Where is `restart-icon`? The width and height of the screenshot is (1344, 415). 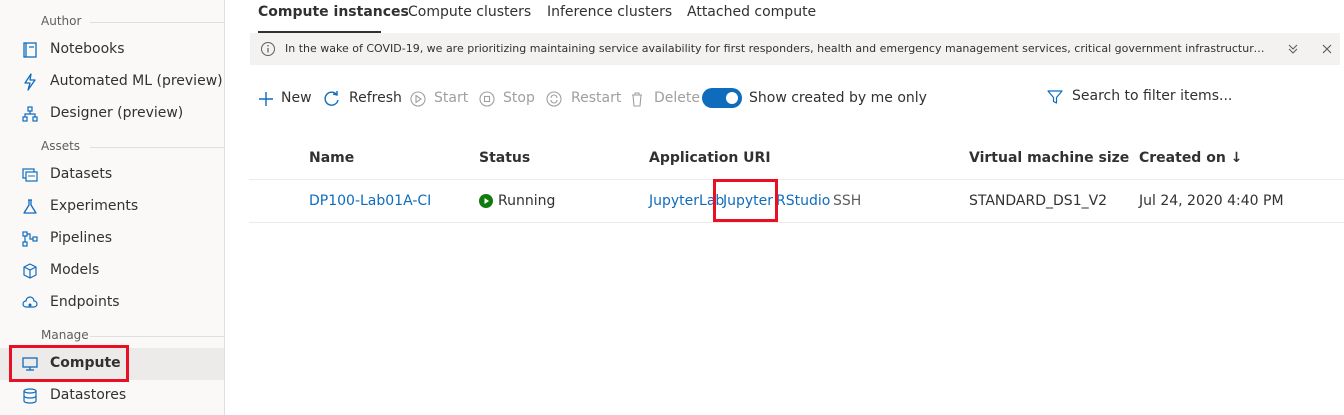
restart-icon is located at coordinates (554, 99).